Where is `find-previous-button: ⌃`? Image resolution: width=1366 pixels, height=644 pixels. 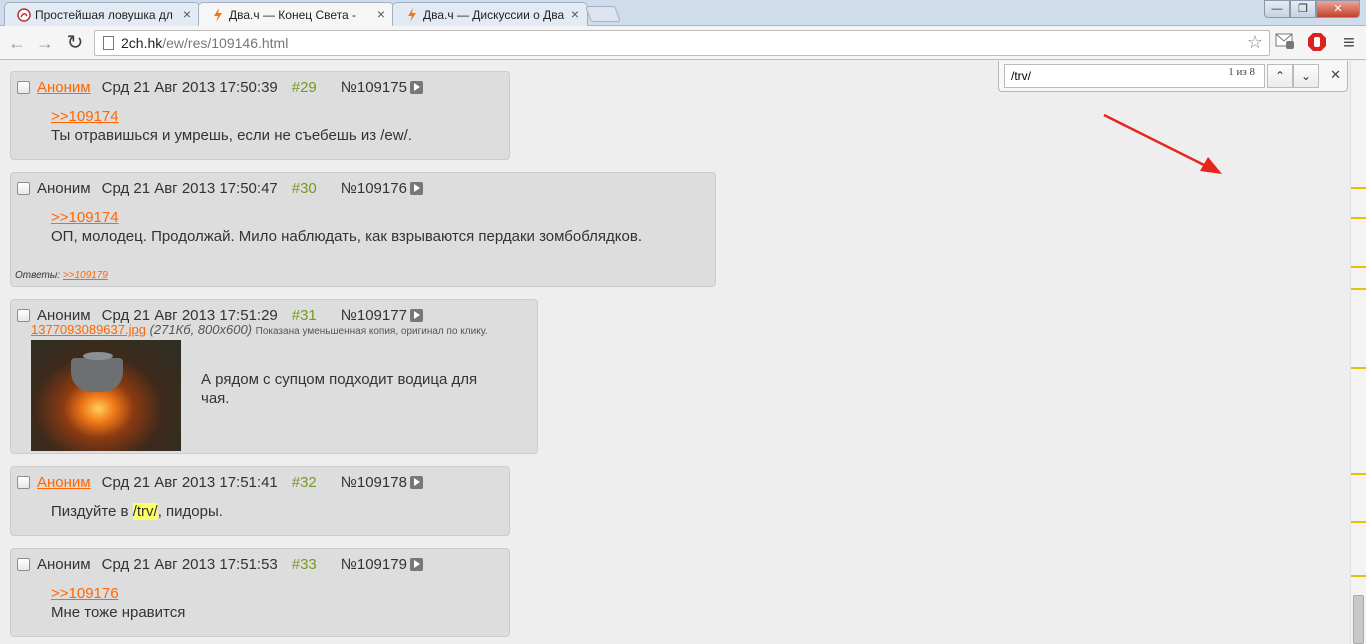 find-previous-button: ⌃ is located at coordinates (1280, 76).